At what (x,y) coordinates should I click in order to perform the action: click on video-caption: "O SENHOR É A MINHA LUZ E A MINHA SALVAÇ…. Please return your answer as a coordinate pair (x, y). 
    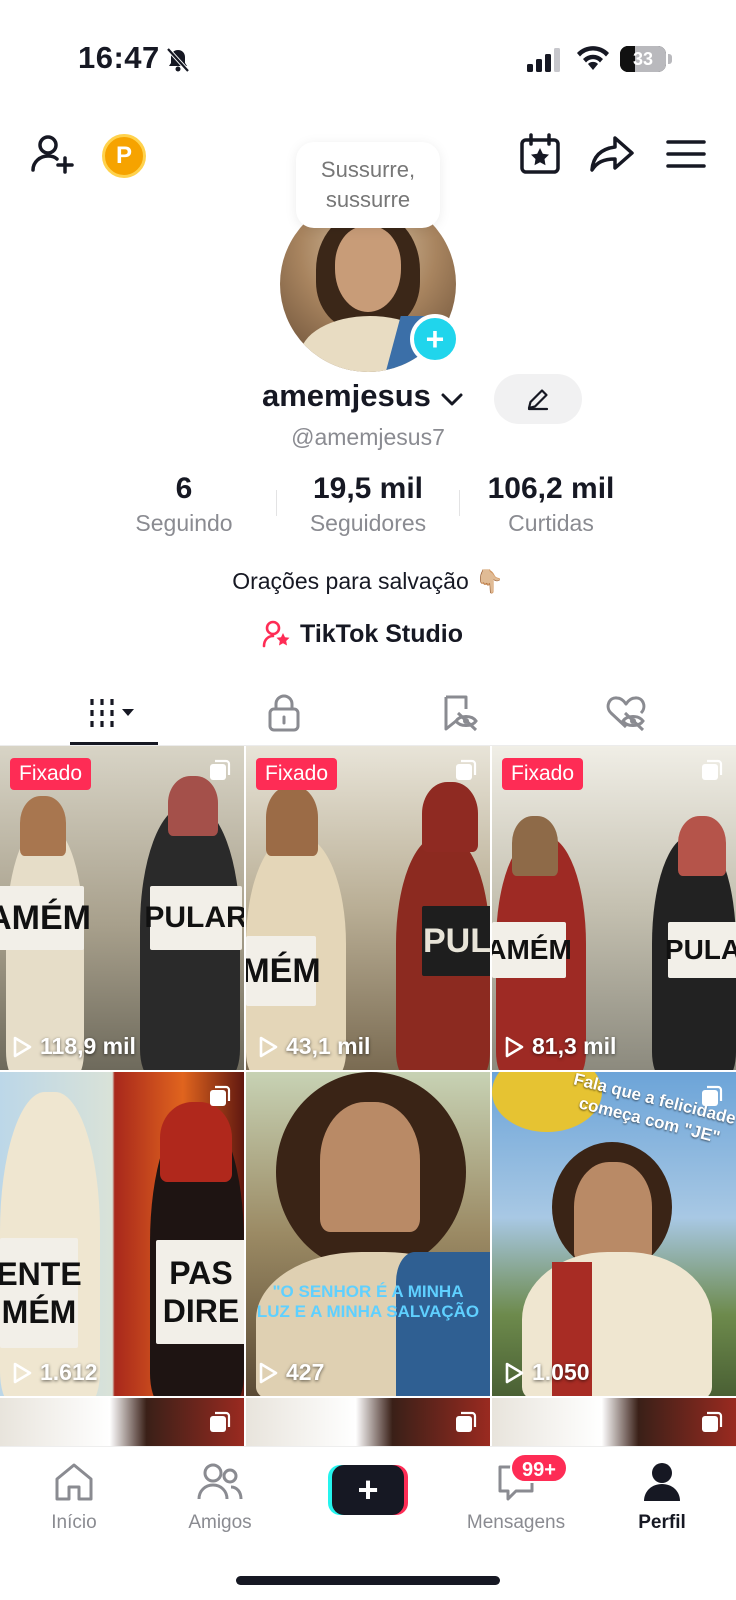
    Looking at the image, I should click on (368, 1302).